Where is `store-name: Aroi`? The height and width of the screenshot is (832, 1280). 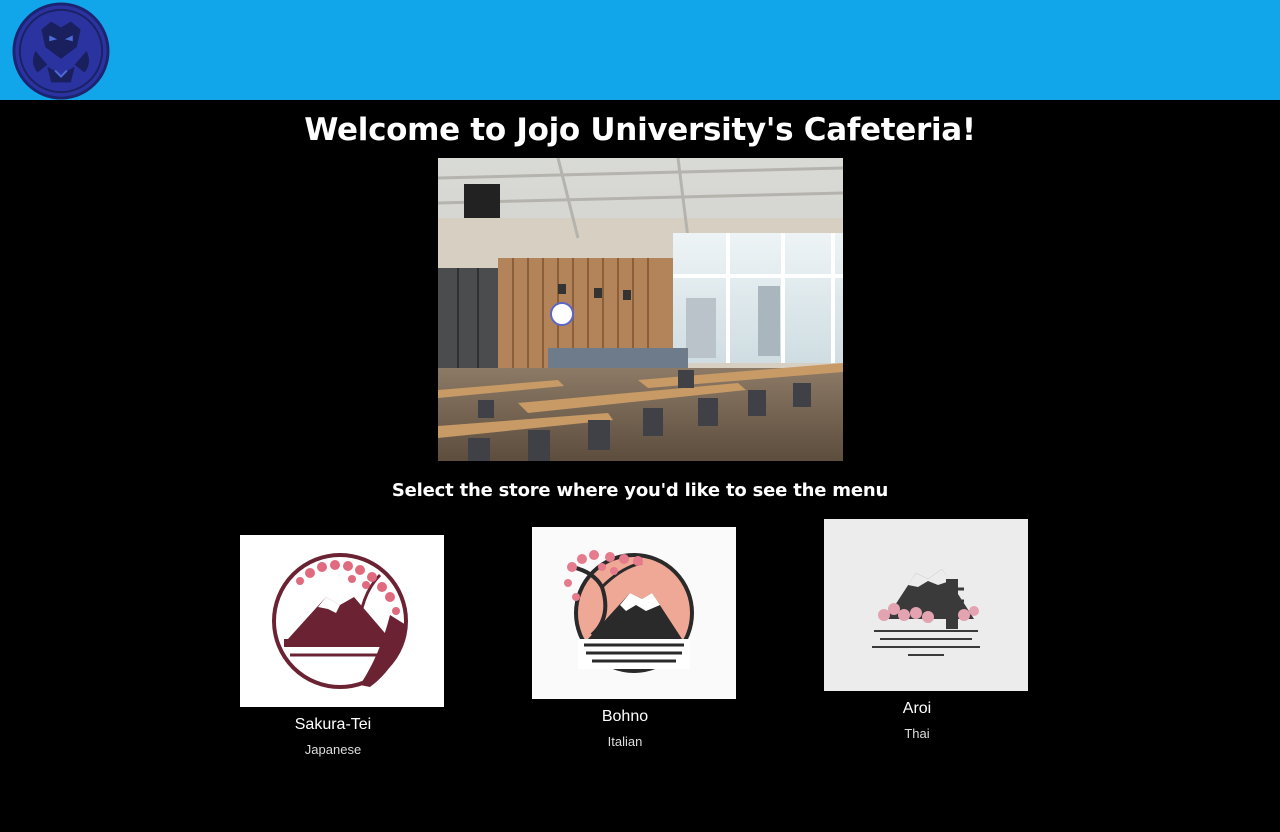
store-name: Aroi is located at coordinates (917, 709).